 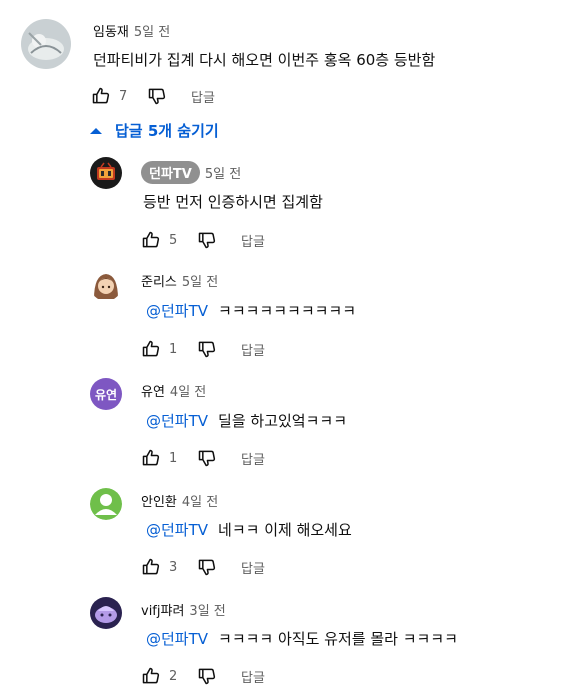 I want to click on author-name: 안인환, so click(x=159, y=500).